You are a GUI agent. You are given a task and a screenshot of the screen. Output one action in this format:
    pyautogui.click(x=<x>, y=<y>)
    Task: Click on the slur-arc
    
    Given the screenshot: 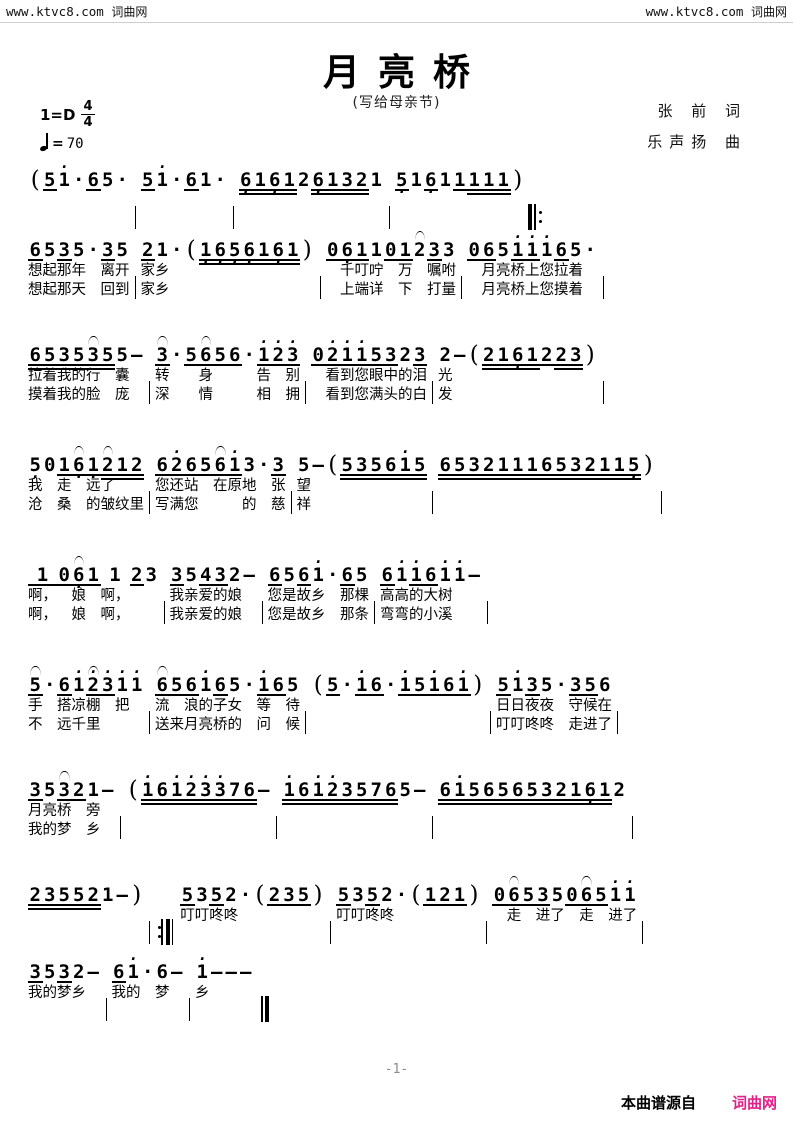 What is the action you would take?
    pyautogui.click(x=205, y=341)
    